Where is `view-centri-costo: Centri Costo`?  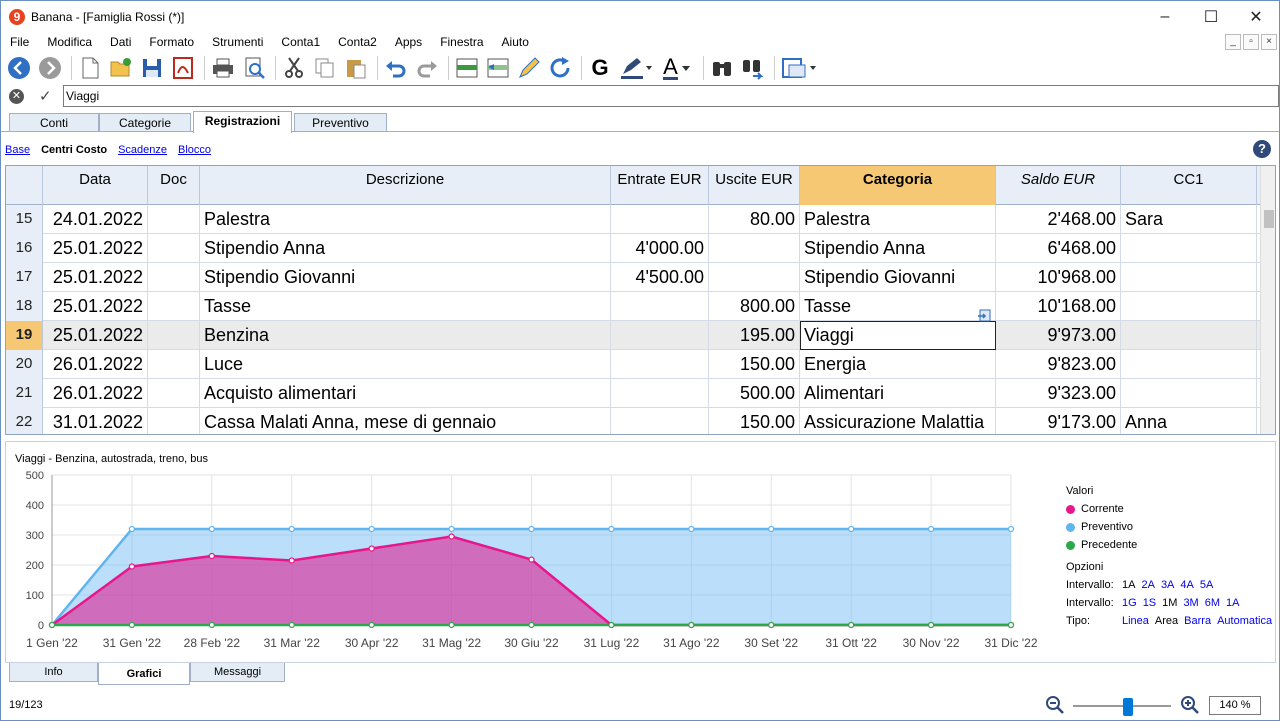 view-centri-costo: Centri Costo is located at coordinates (74, 150).